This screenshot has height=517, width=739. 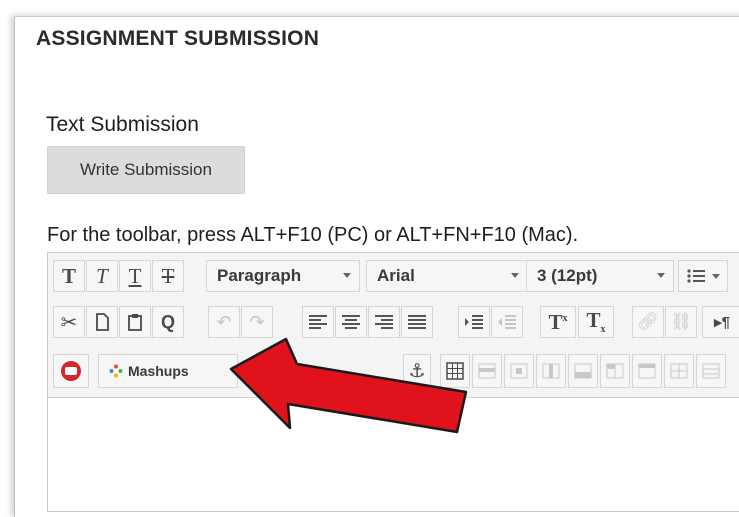 I want to click on copy-icon, so click(x=102, y=322).